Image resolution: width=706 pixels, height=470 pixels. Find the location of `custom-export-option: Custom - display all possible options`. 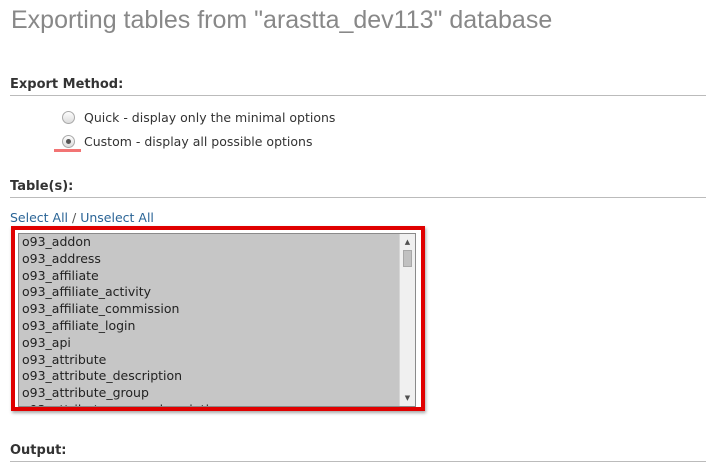

custom-export-option: Custom - display all possible options is located at coordinates (187, 141).